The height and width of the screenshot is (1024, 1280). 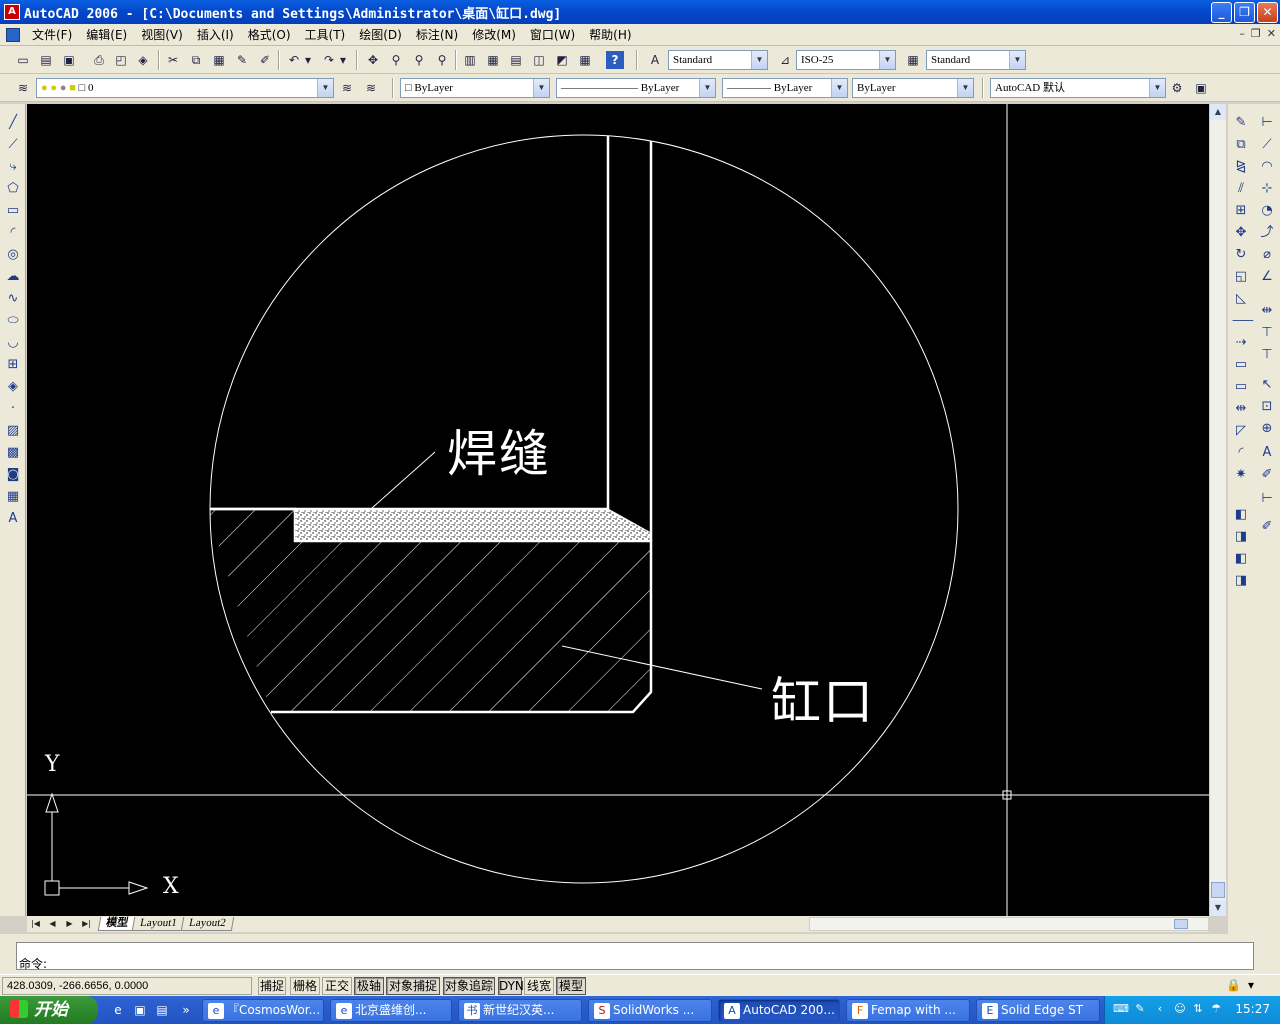 I want to click on menu-tools: 工具(T), so click(x=325, y=34).